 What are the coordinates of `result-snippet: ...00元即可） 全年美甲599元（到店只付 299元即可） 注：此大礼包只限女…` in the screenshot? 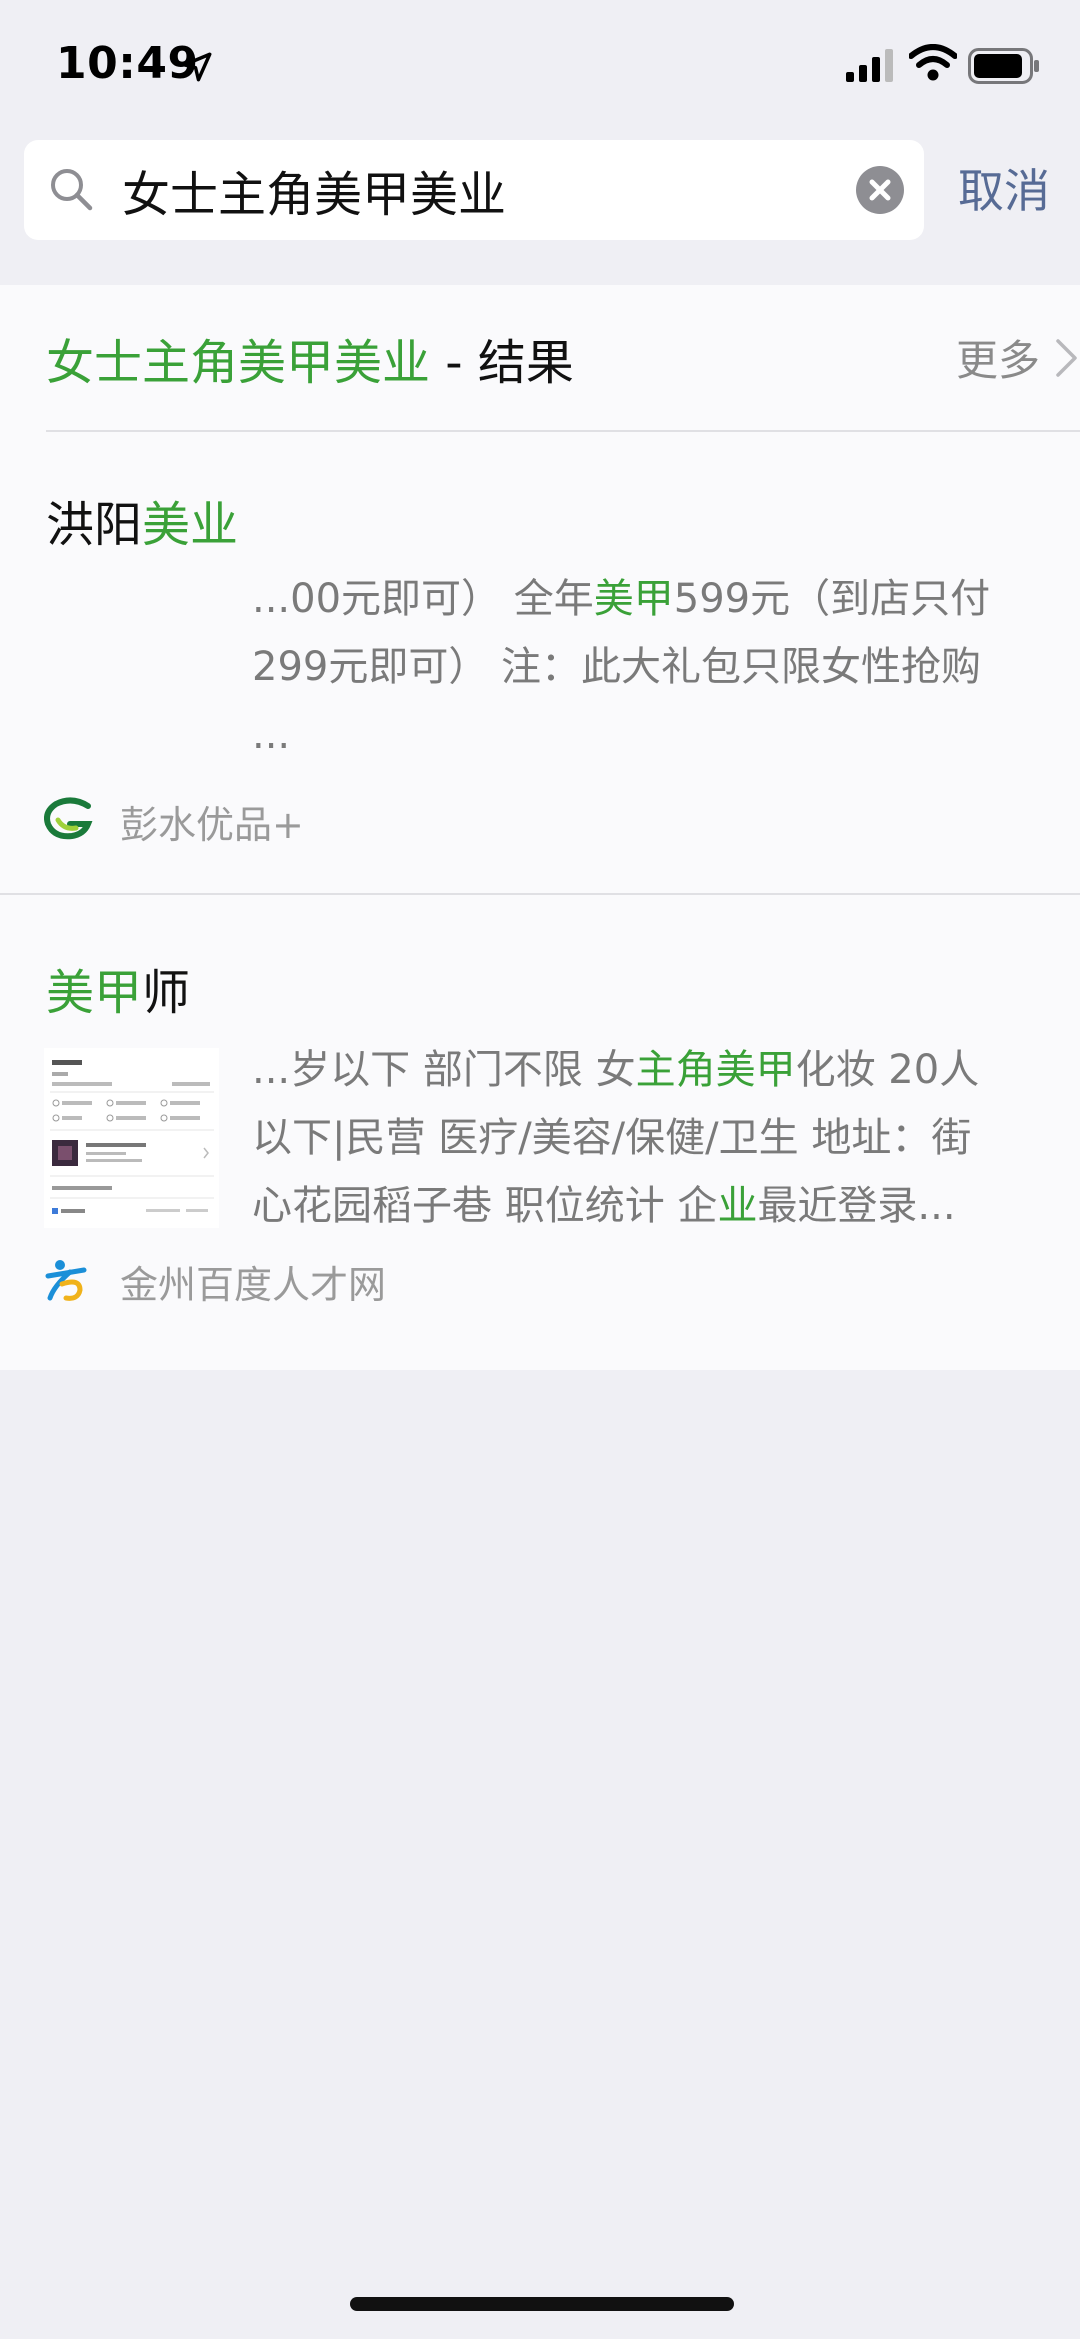 It's located at (642, 667).